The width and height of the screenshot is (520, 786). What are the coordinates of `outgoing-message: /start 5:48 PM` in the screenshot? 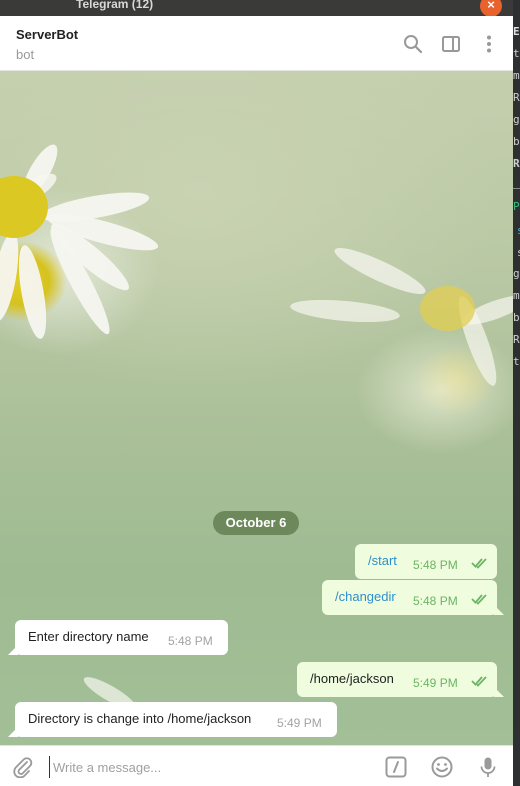 It's located at (426, 561).